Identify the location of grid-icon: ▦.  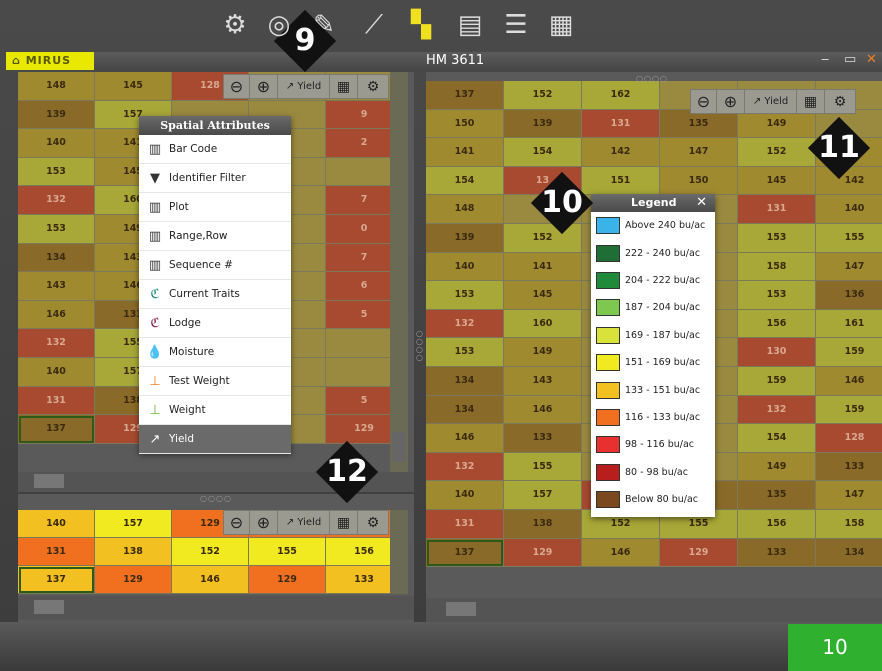
(561, 25).